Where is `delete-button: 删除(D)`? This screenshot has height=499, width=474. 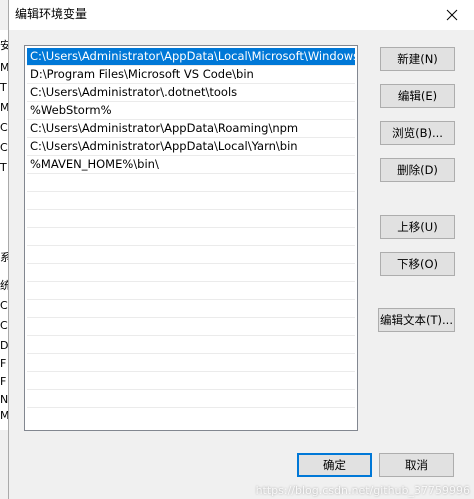
delete-button: 删除(D) is located at coordinates (417, 170).